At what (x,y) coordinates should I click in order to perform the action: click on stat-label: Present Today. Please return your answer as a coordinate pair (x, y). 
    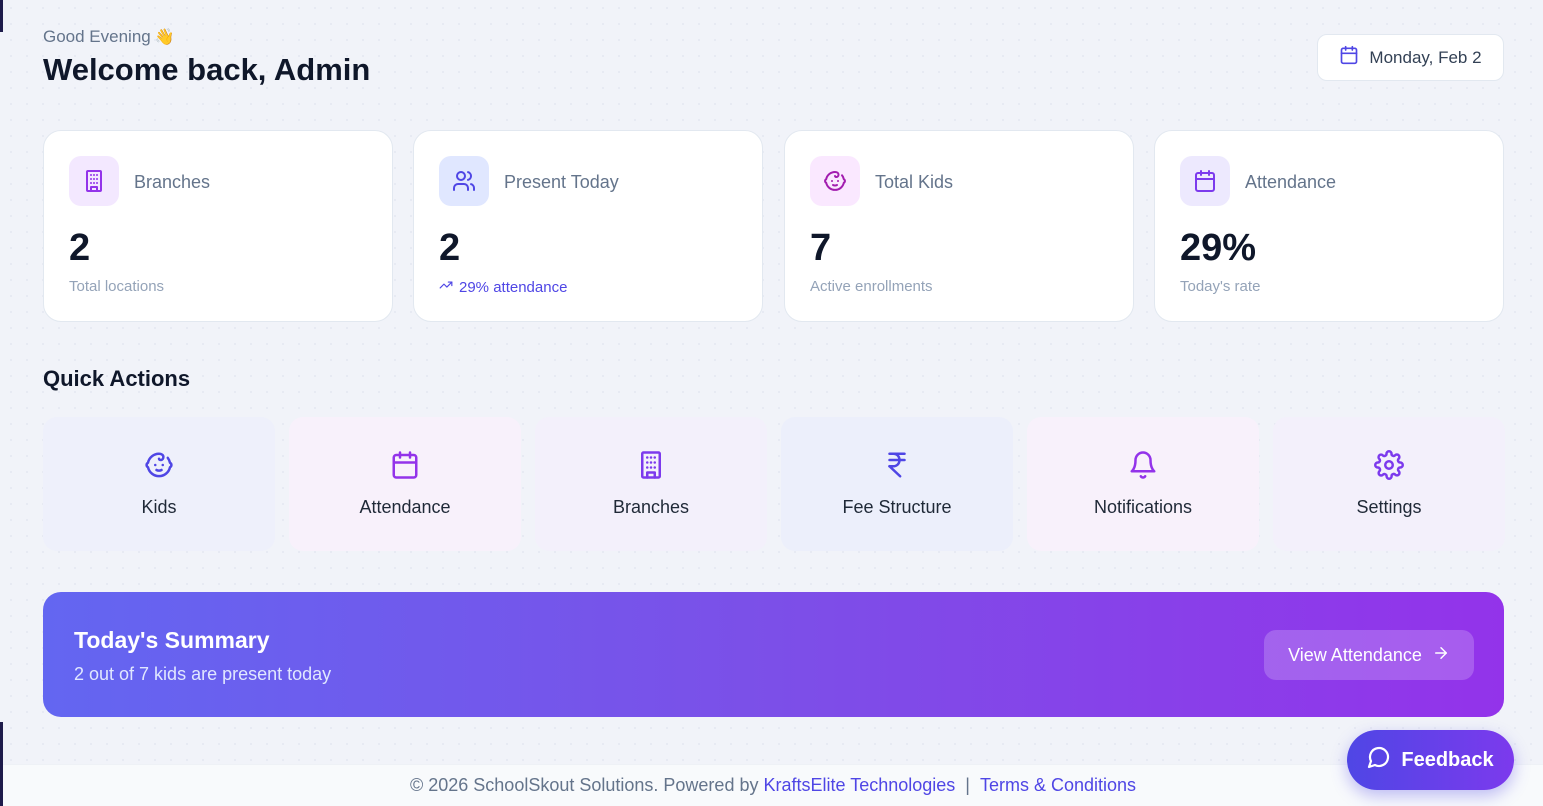
    Looking at the image, I should click on (561, 182).